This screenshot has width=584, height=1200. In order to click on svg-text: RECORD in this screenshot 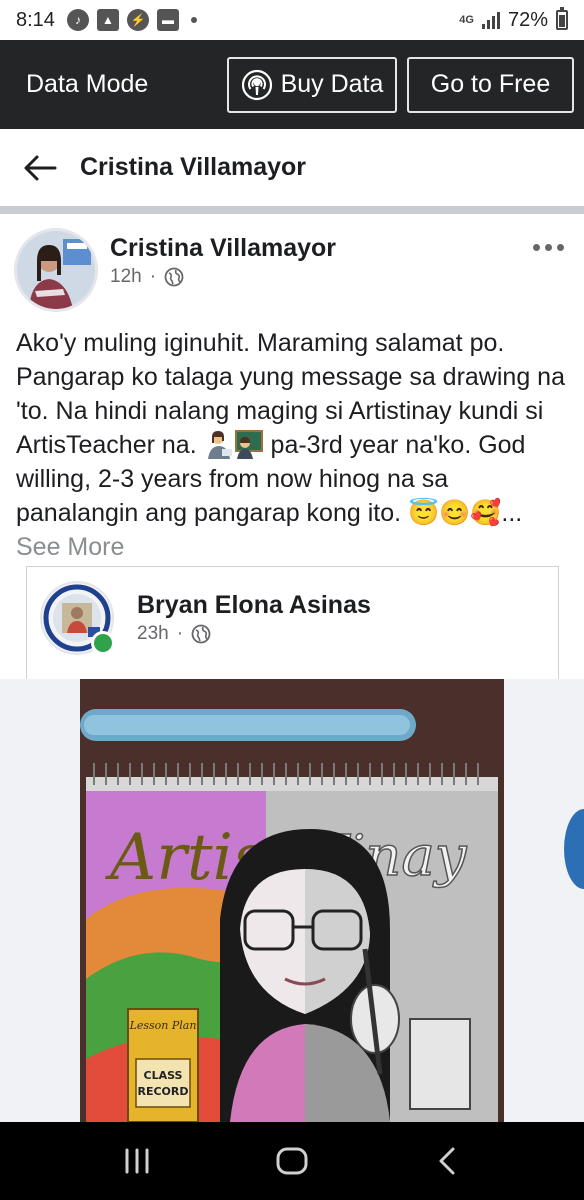, I will do `click(162, 1091)`.